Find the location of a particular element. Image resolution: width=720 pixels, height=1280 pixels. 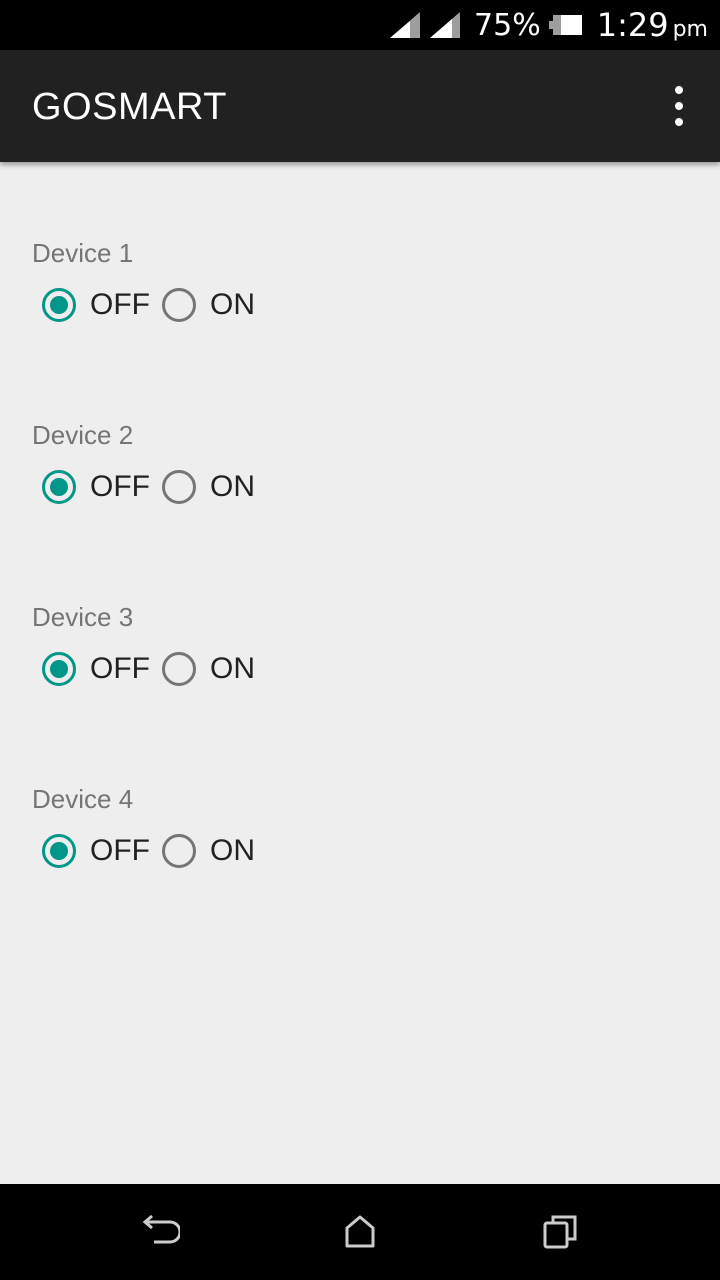

device-1-on-radio is located at coordinates (179, 305).